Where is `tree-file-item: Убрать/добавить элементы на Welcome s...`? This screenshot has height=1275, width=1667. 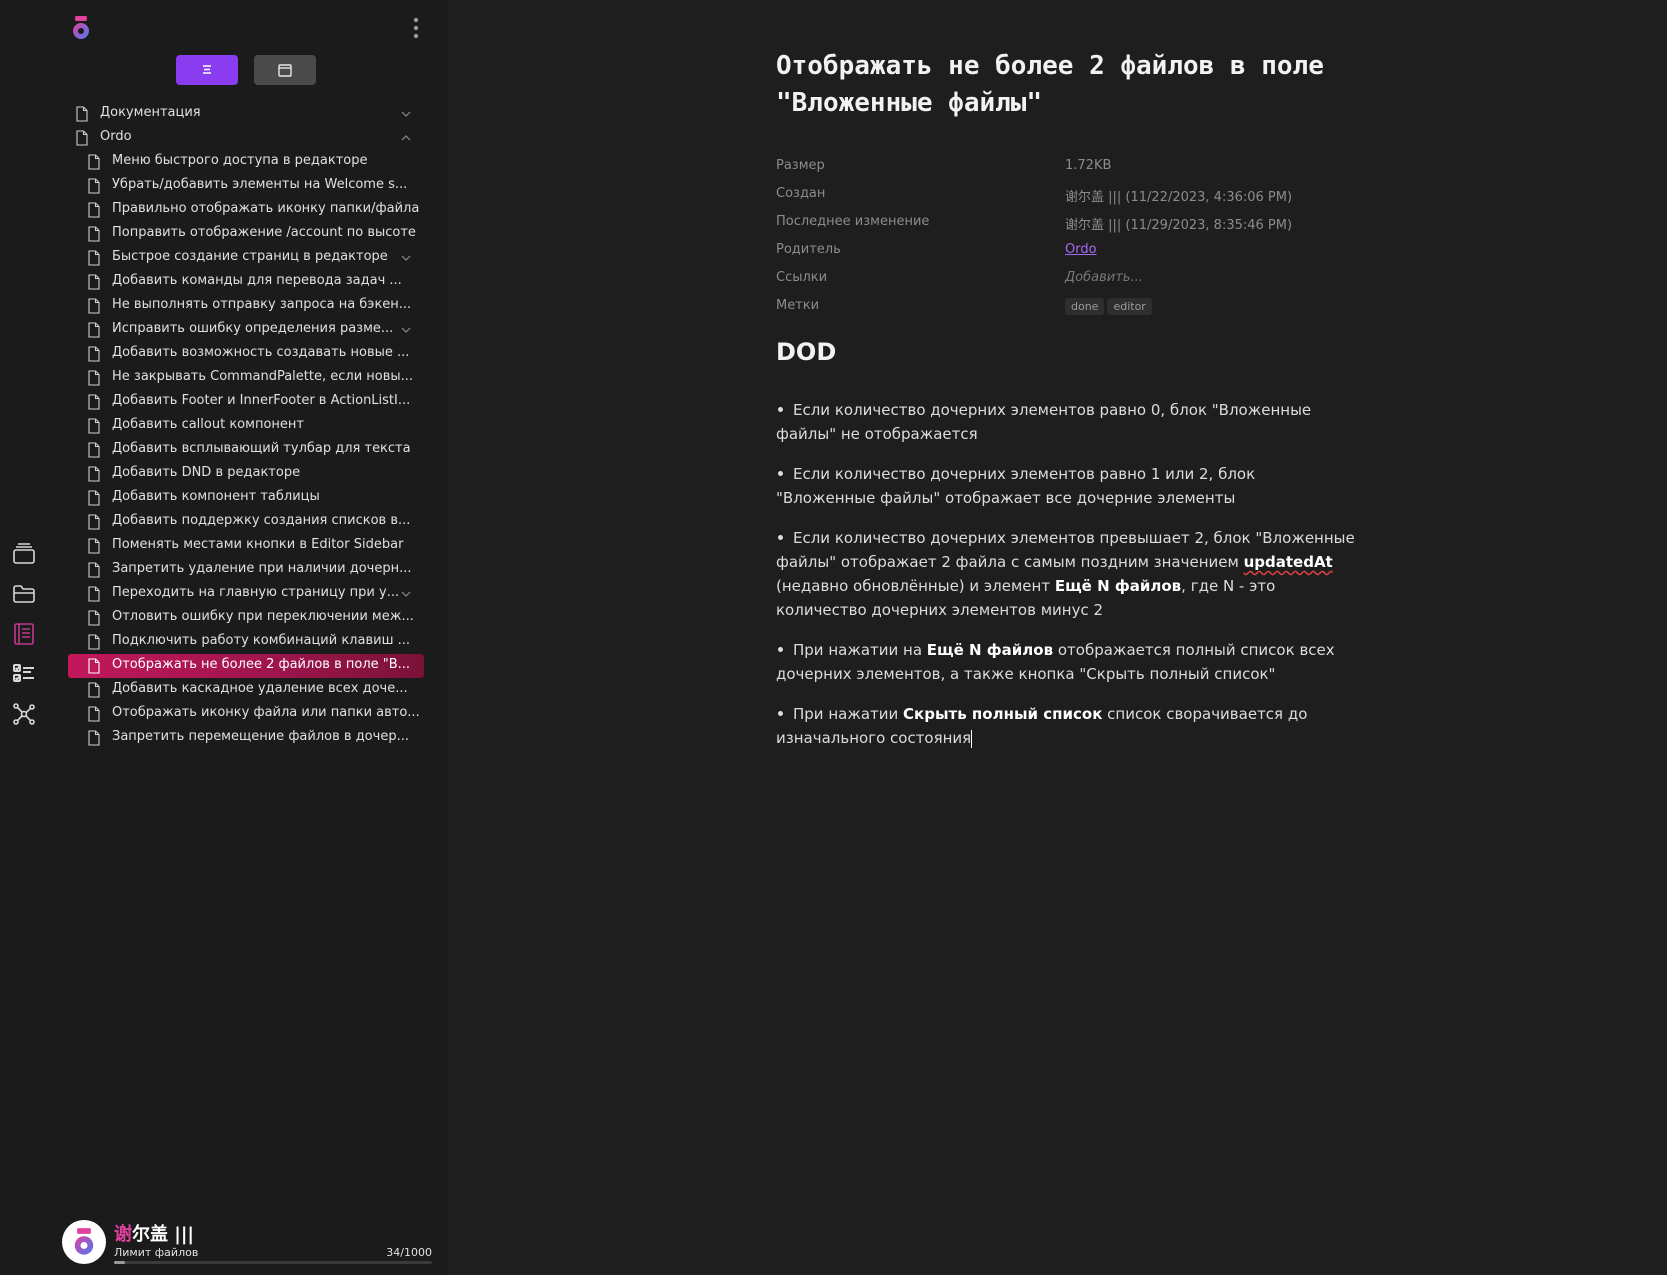
tree-file-item: Убрать/добавить элементы на Welcome s... is located at coordinates (248, 186).